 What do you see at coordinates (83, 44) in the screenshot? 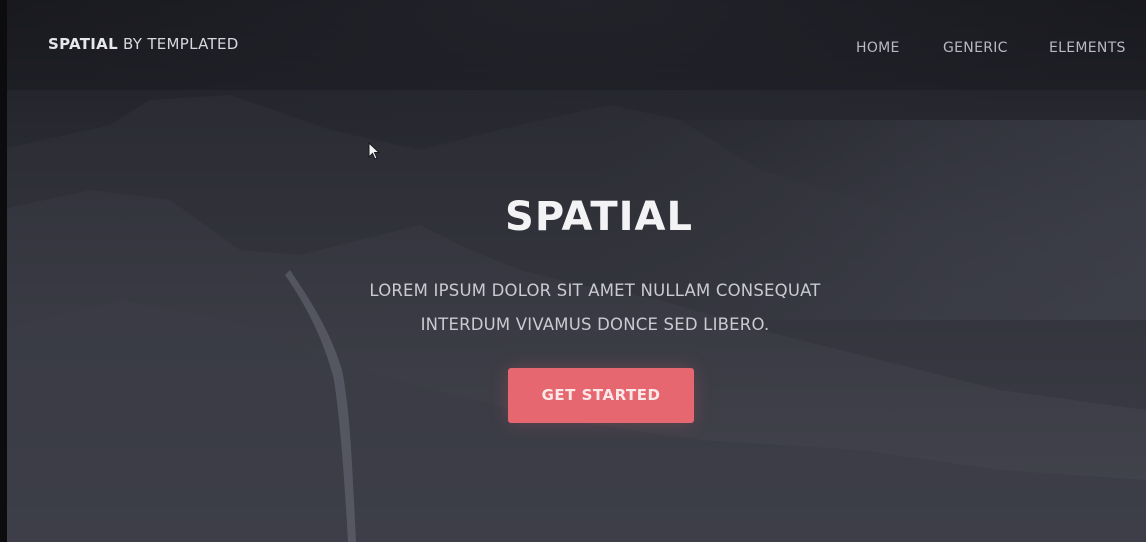
I see `logo-bold-text: SPATIAL` at bounding box center [83, 44].